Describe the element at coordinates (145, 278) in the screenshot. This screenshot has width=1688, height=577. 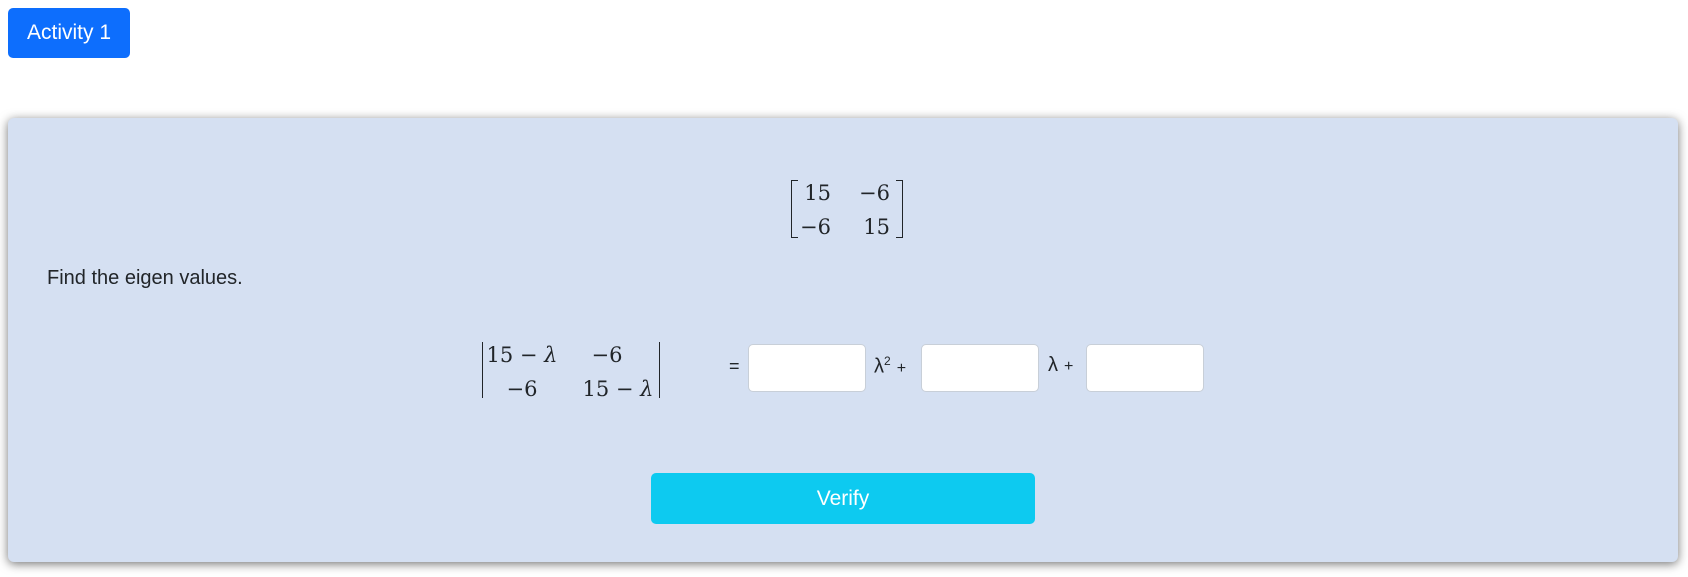
I see `question-prompt: Find the eigen values.` at that location.